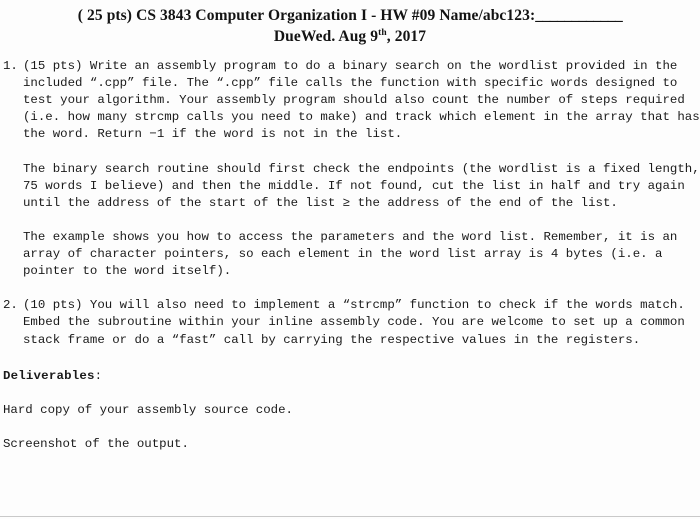  What do you see at coordinates (98, 375) in the screenshot?
I see `deliverables-heading-colon: :` at bounding box center [98, 375].